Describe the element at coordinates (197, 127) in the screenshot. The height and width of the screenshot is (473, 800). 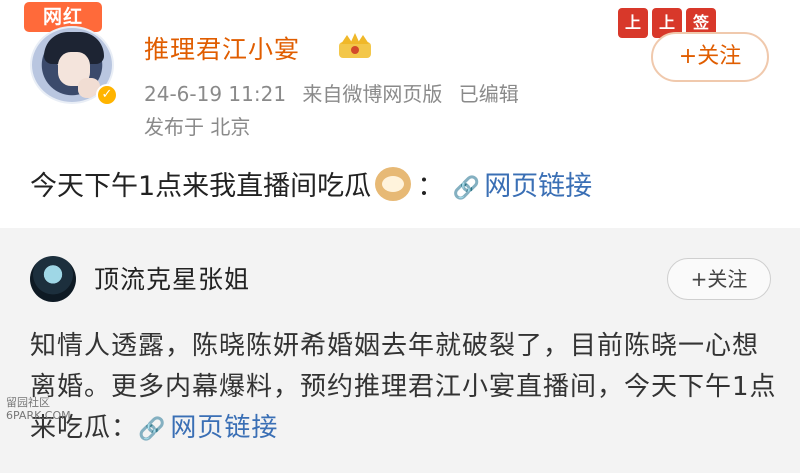
I see `post-location: 发布于 北京` at that location.